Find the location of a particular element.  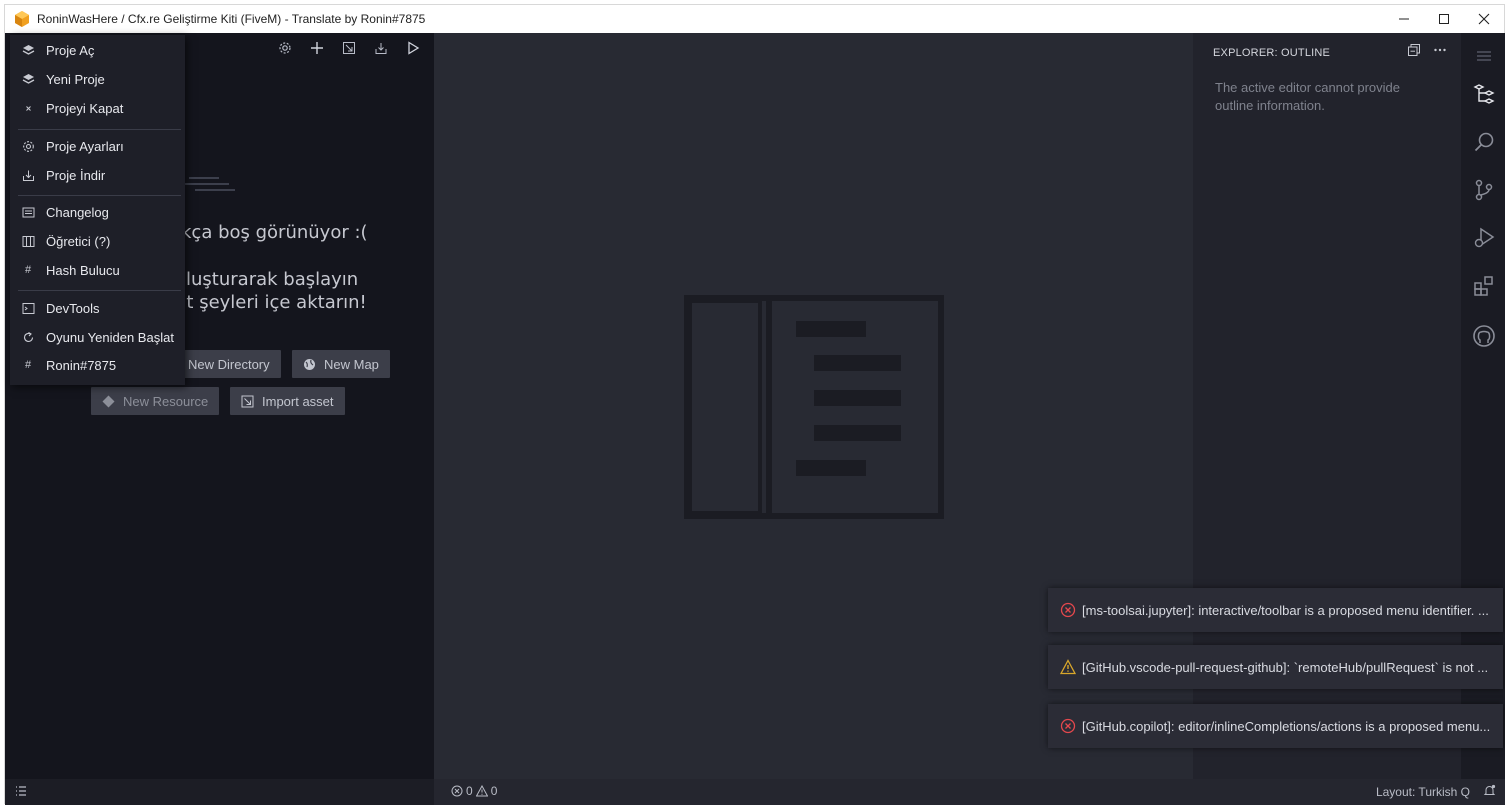

menu-item-label: Oyunu Yeniden Başlat is located at coordinates (110, 337).